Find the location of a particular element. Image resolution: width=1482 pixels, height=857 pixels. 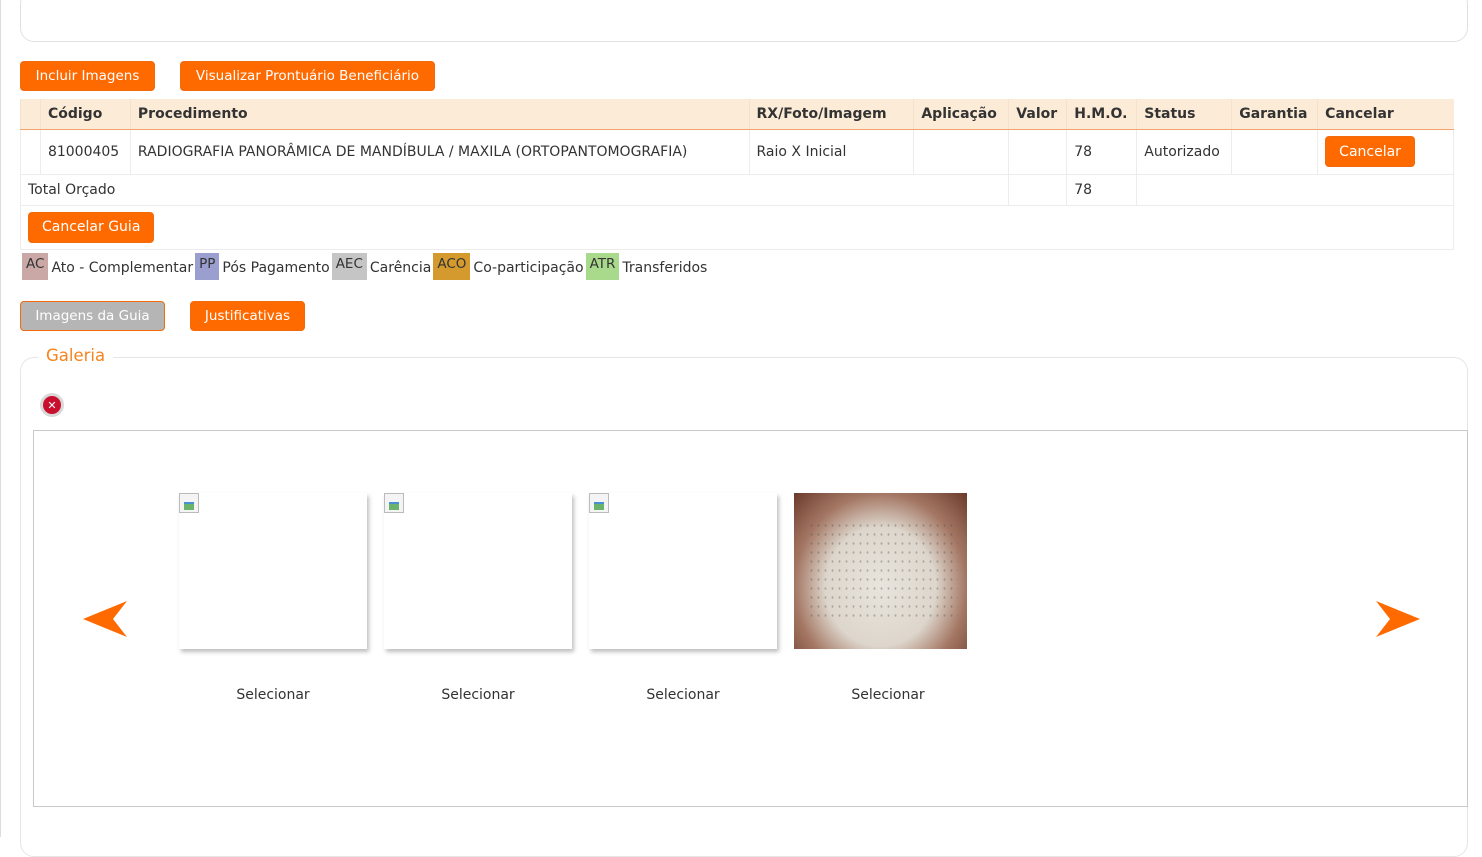

arrow-right-icon is located at coordinates (1397, 619).